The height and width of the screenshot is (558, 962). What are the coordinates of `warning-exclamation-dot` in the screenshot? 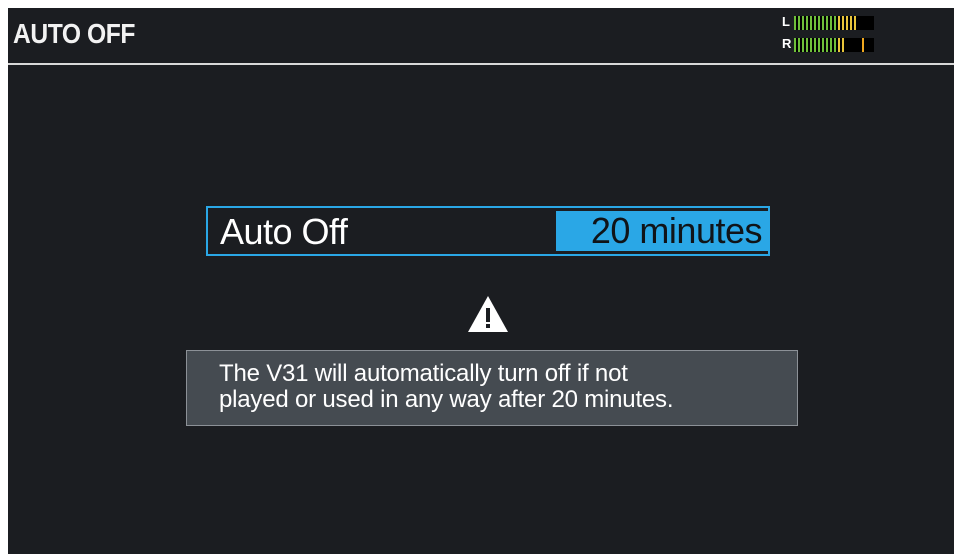 It's located at (488, 326).